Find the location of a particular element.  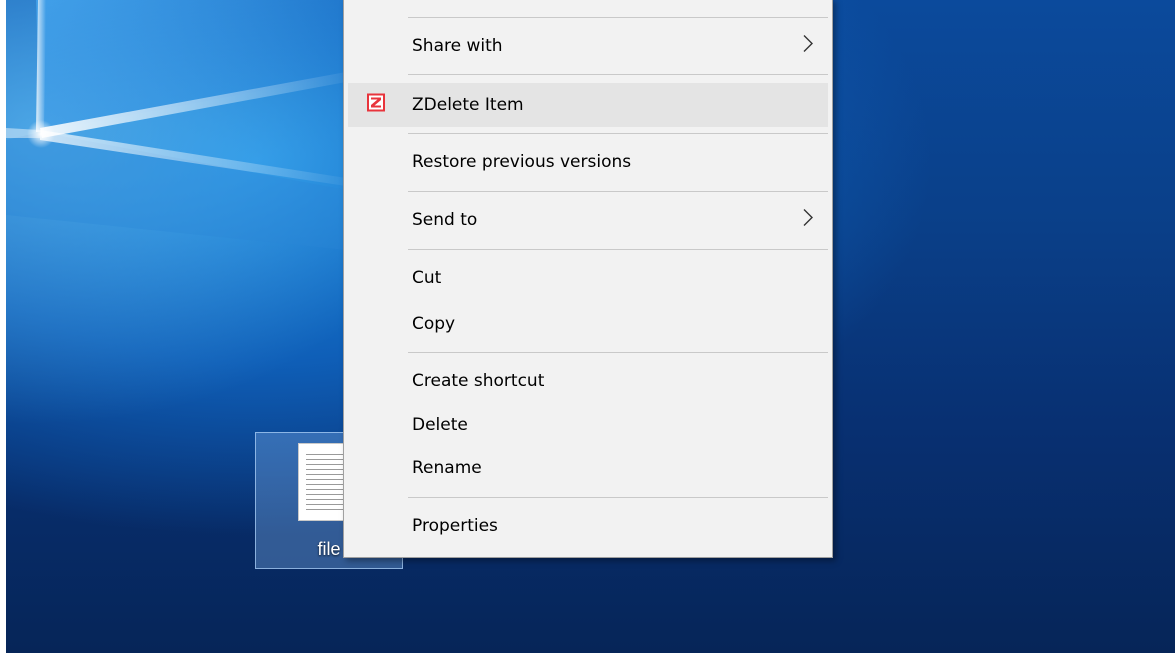

menu-item-create-shortcut: Create shortcut is located at coordinates (588, 381).